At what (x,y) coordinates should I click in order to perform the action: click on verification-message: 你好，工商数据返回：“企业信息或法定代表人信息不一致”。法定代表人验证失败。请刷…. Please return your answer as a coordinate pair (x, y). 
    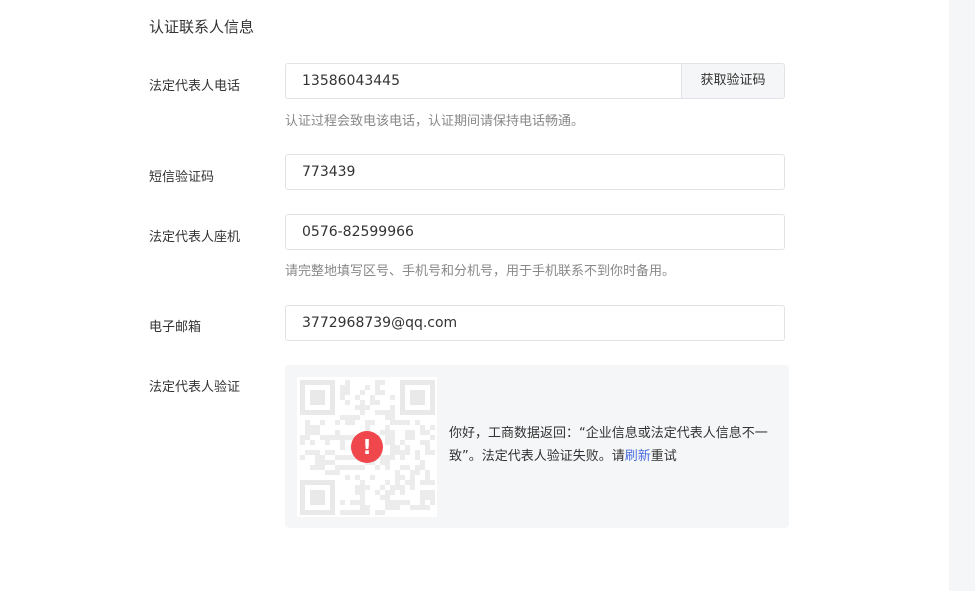
    Looking at the image, I should click on (616, 445).